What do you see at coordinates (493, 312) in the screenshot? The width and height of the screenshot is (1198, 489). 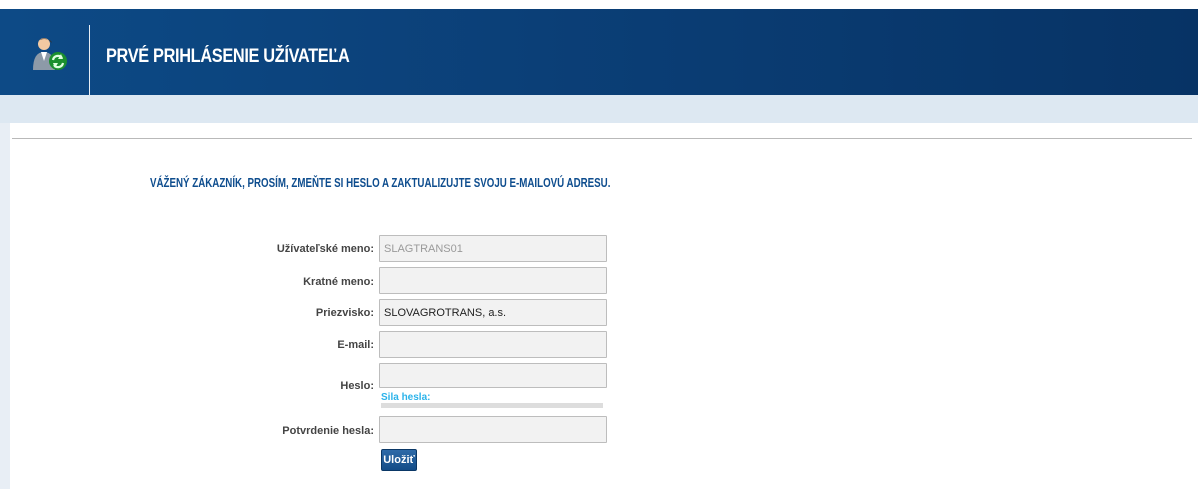 I see `last-name-field` at bounding box center [493, 312].